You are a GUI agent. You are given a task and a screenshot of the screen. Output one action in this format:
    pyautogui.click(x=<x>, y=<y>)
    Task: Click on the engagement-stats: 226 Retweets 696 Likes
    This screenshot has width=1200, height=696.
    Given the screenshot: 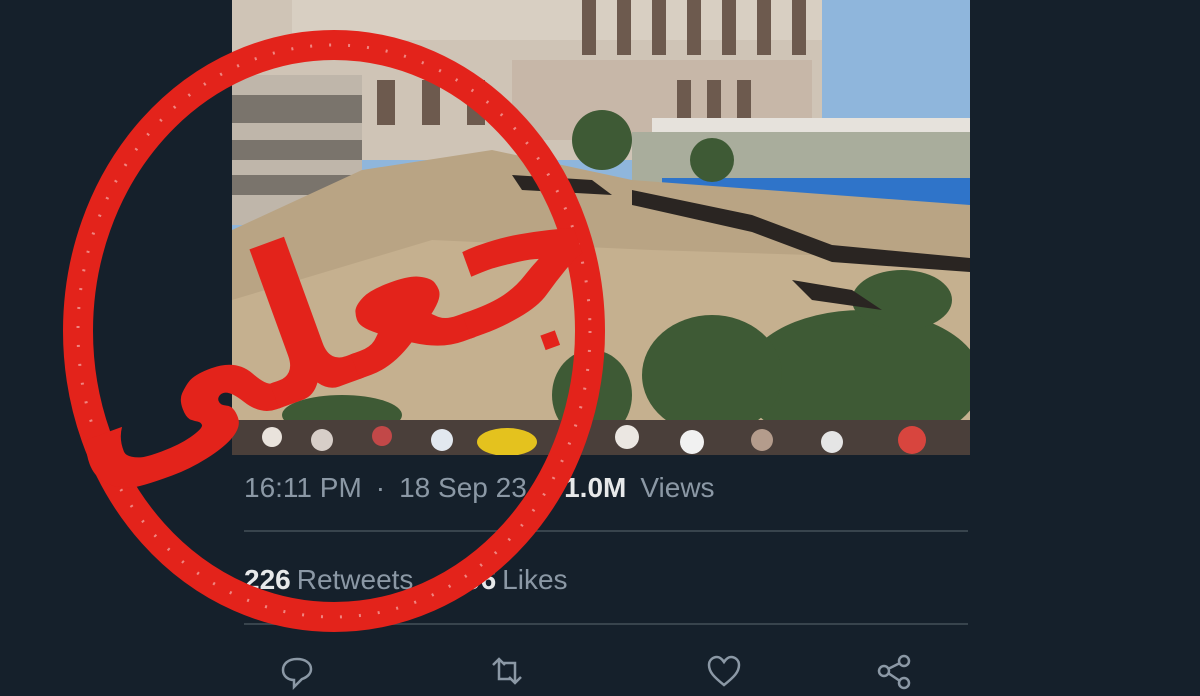 What is the action you would take?
    pyautogui.click(x=406, y=580)
    